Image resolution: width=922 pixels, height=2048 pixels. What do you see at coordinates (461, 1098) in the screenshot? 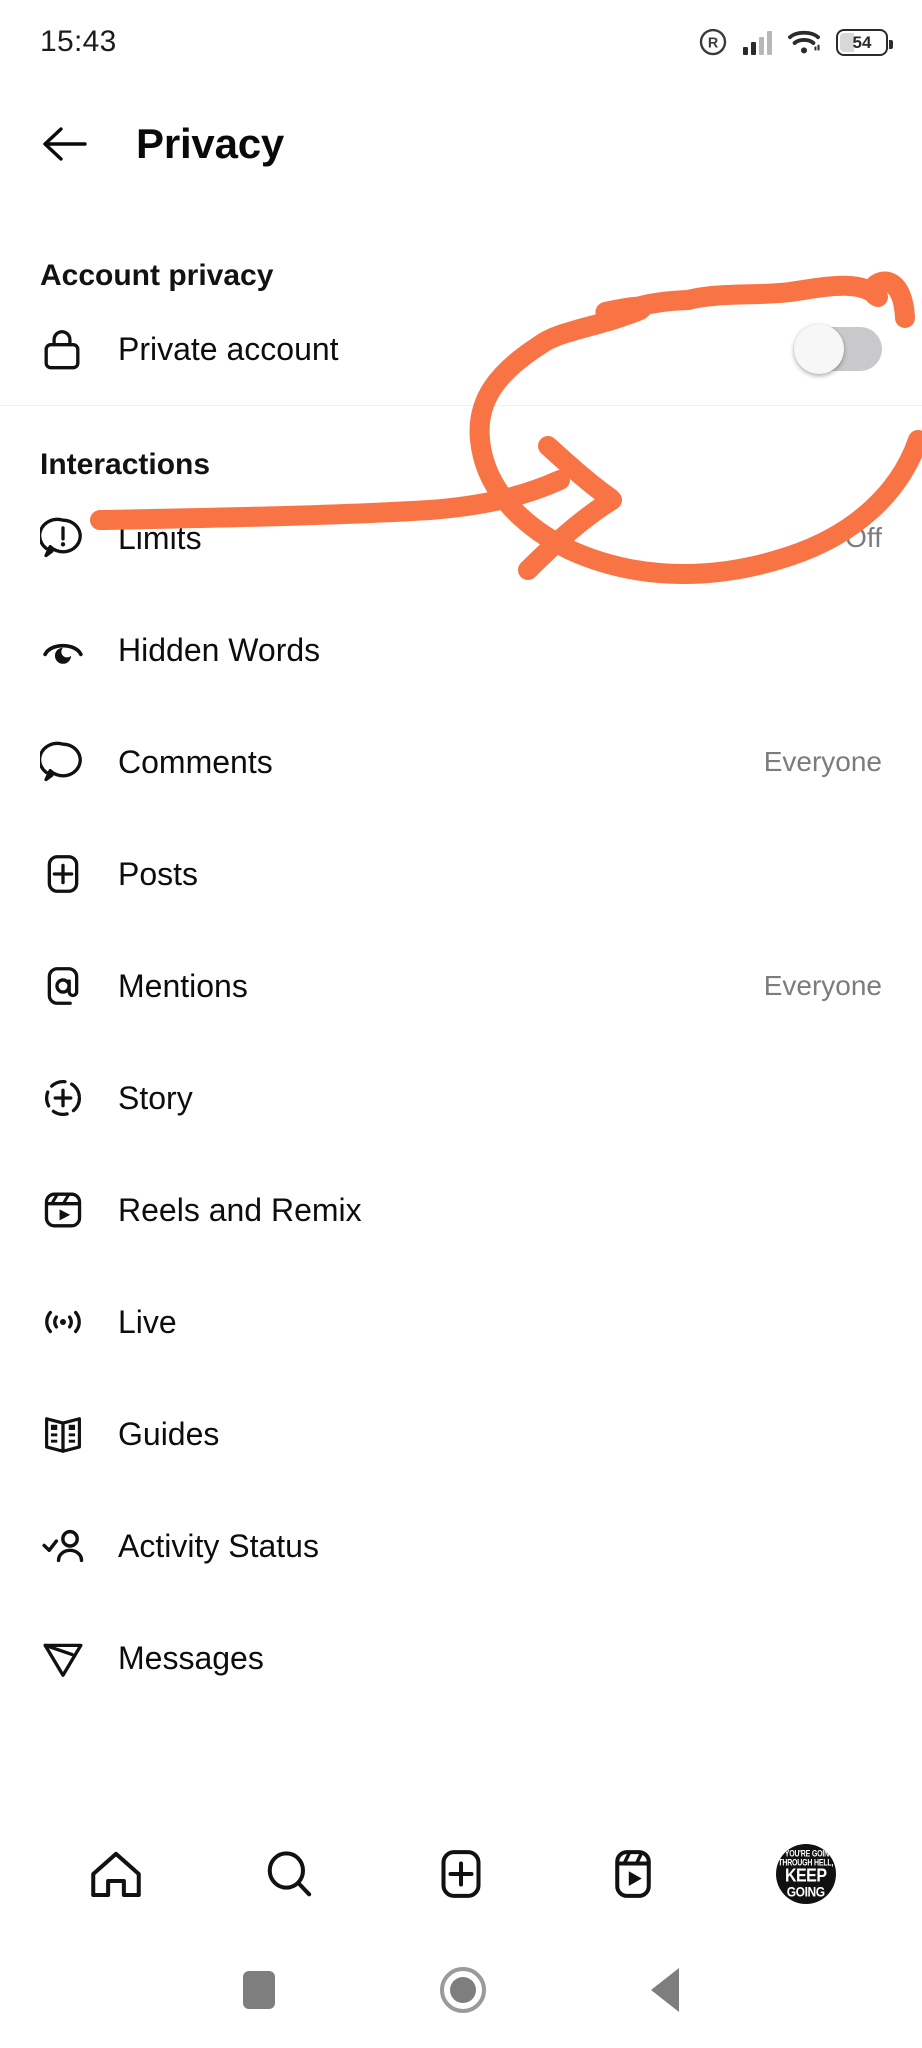
I see `row-story: Story` at bounding box center [461, 1098].